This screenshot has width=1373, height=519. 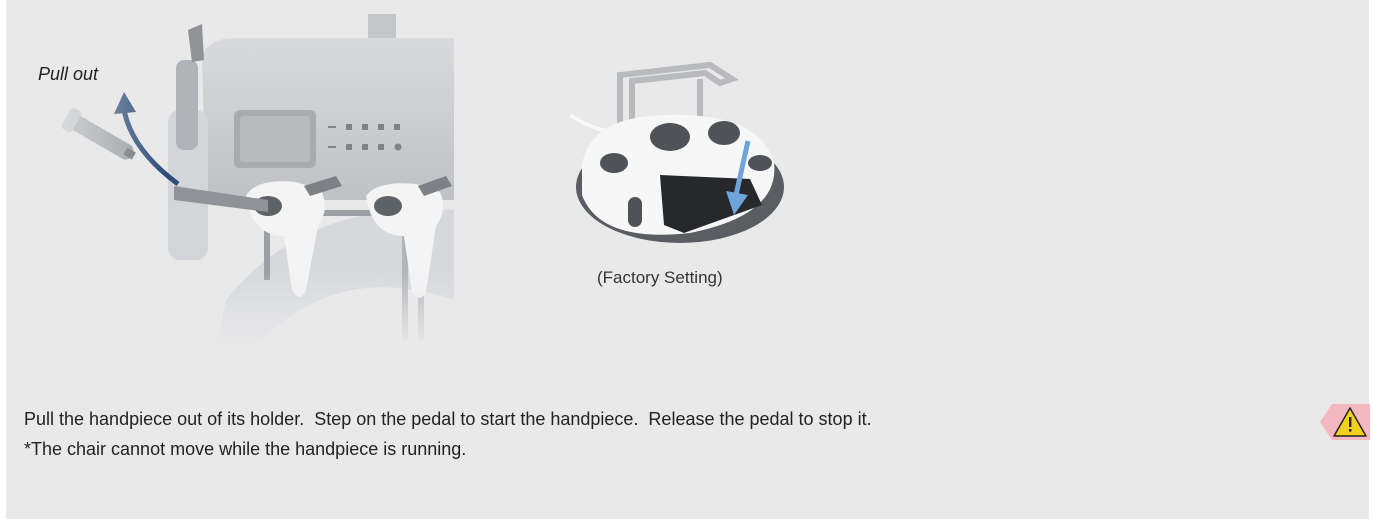 I want to click on pull-out-label: Pull out, so click(x=68, y=74).